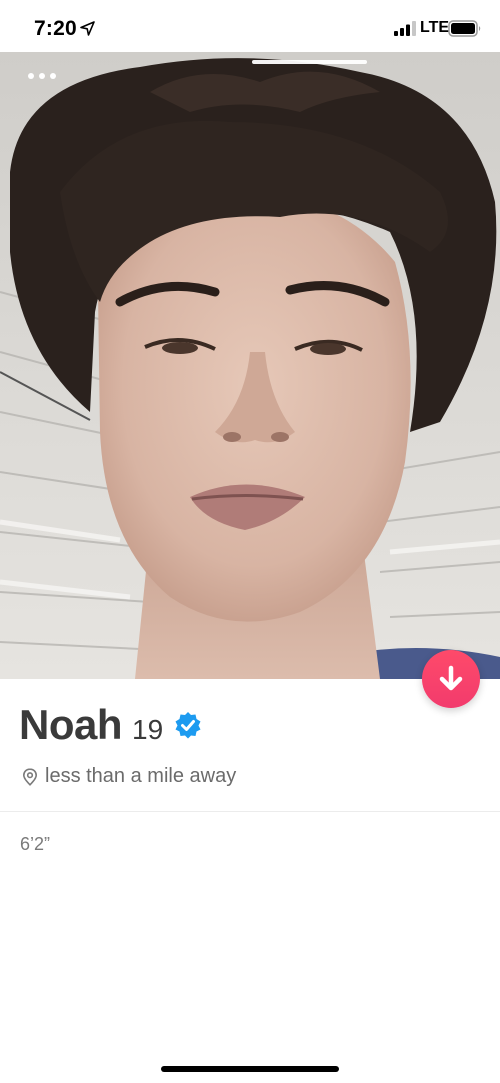  Describe the element at coordinates (188, 725) in the screenshot. I see `verified-badge-icon` at that location.